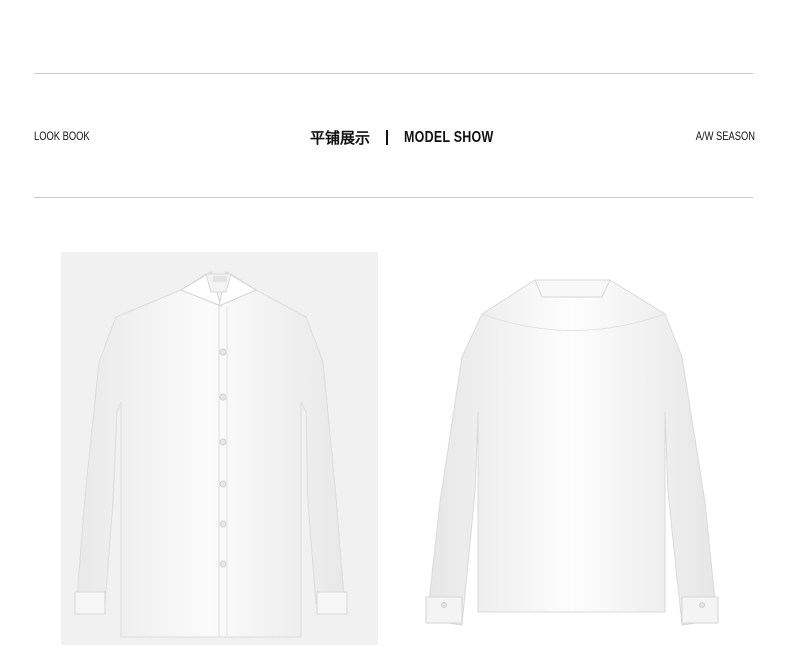 This screenshot has height=655, width=790. Describe the element at coordinates (393, 197) in the screenshot. I see `bottom-divider` at that location.